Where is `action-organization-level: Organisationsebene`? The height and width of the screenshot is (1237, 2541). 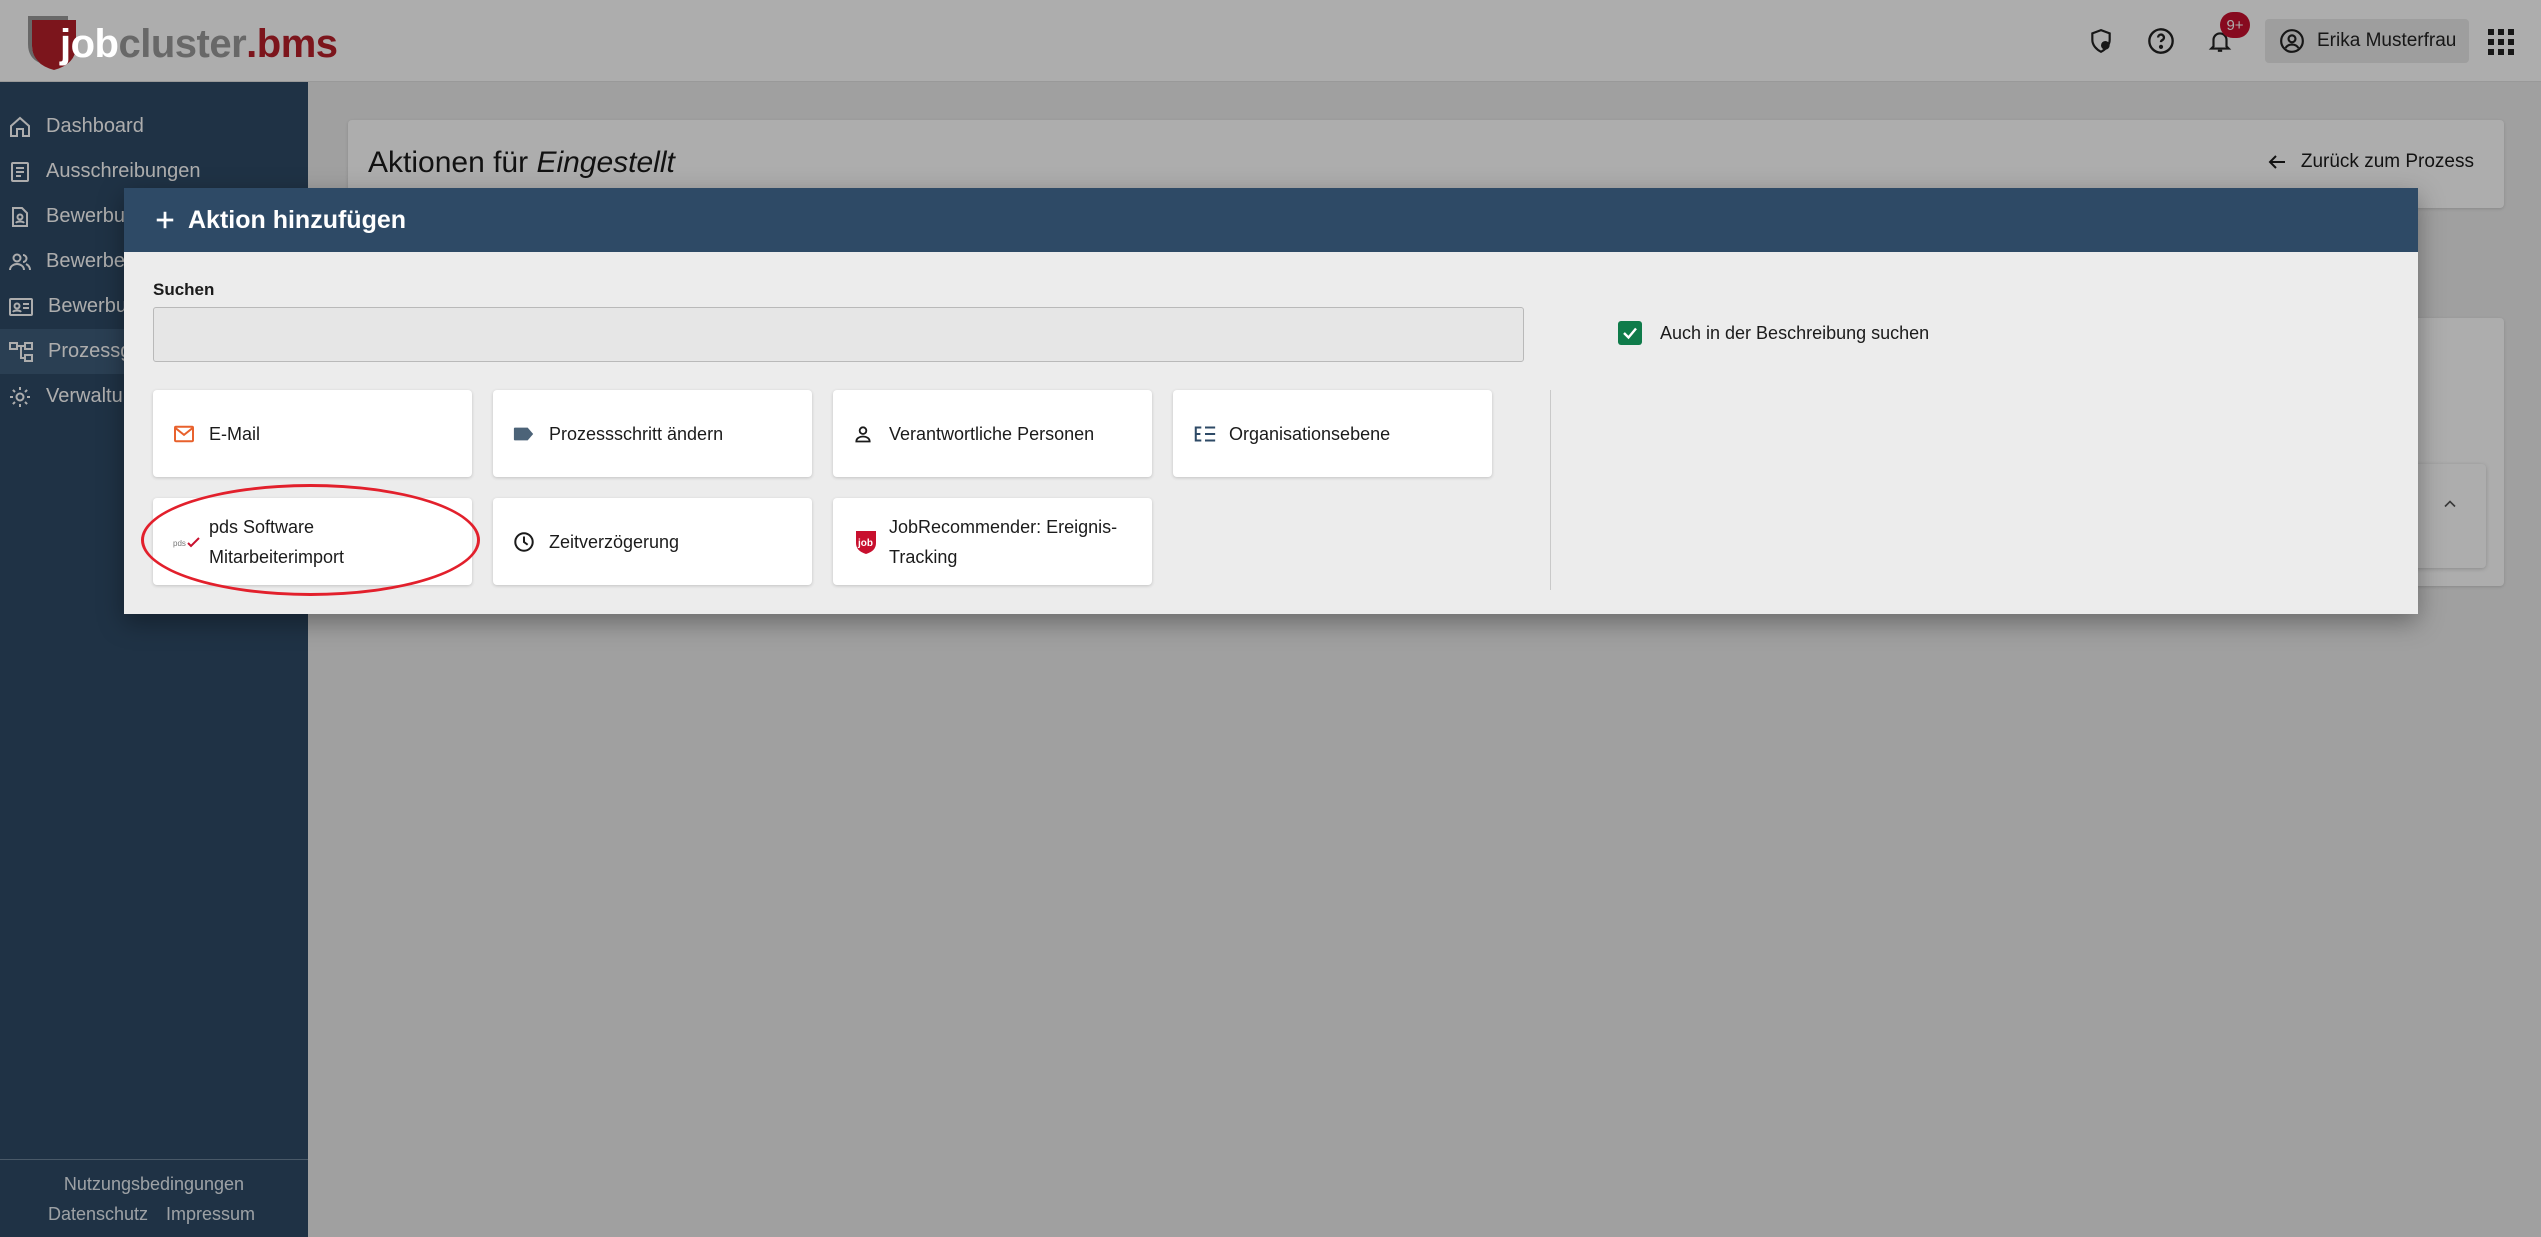
action-organization-level: Organisationsebene is located at coordinates (1332, 433).